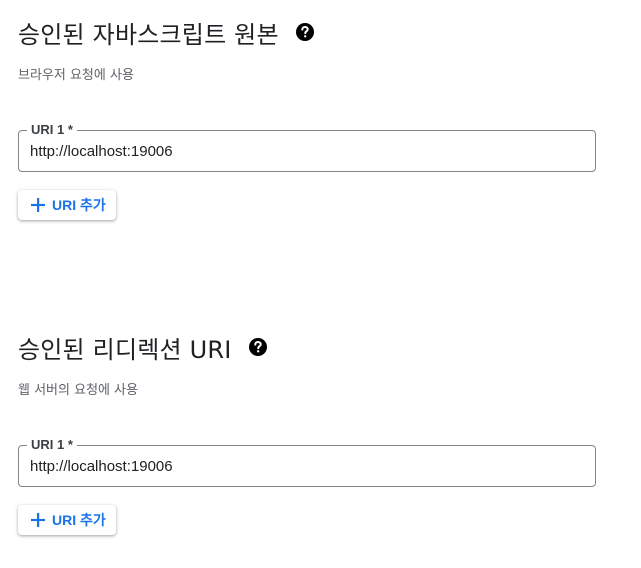 The width and height of the screenshot is (641, 568). I want to click on redirect-uris-subtitle: 웹 서버의 요청에 사용, so click(78, 390).